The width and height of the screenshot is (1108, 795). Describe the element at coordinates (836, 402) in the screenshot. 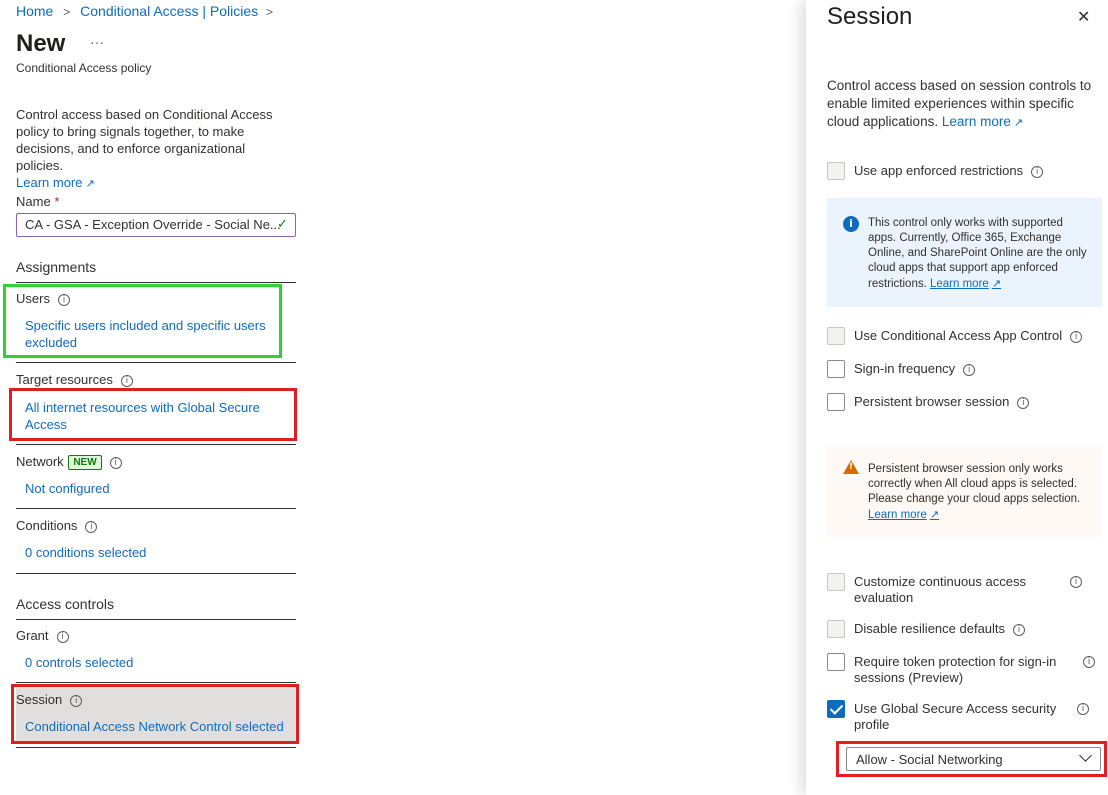

I see `persistent-browser-checkbox` at that location.